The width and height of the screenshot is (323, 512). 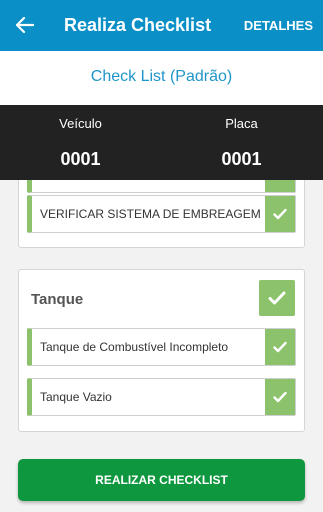 I want to click on checklist-item-label: Tanque de Combustível Incompleto, so click(x=134, y=347).